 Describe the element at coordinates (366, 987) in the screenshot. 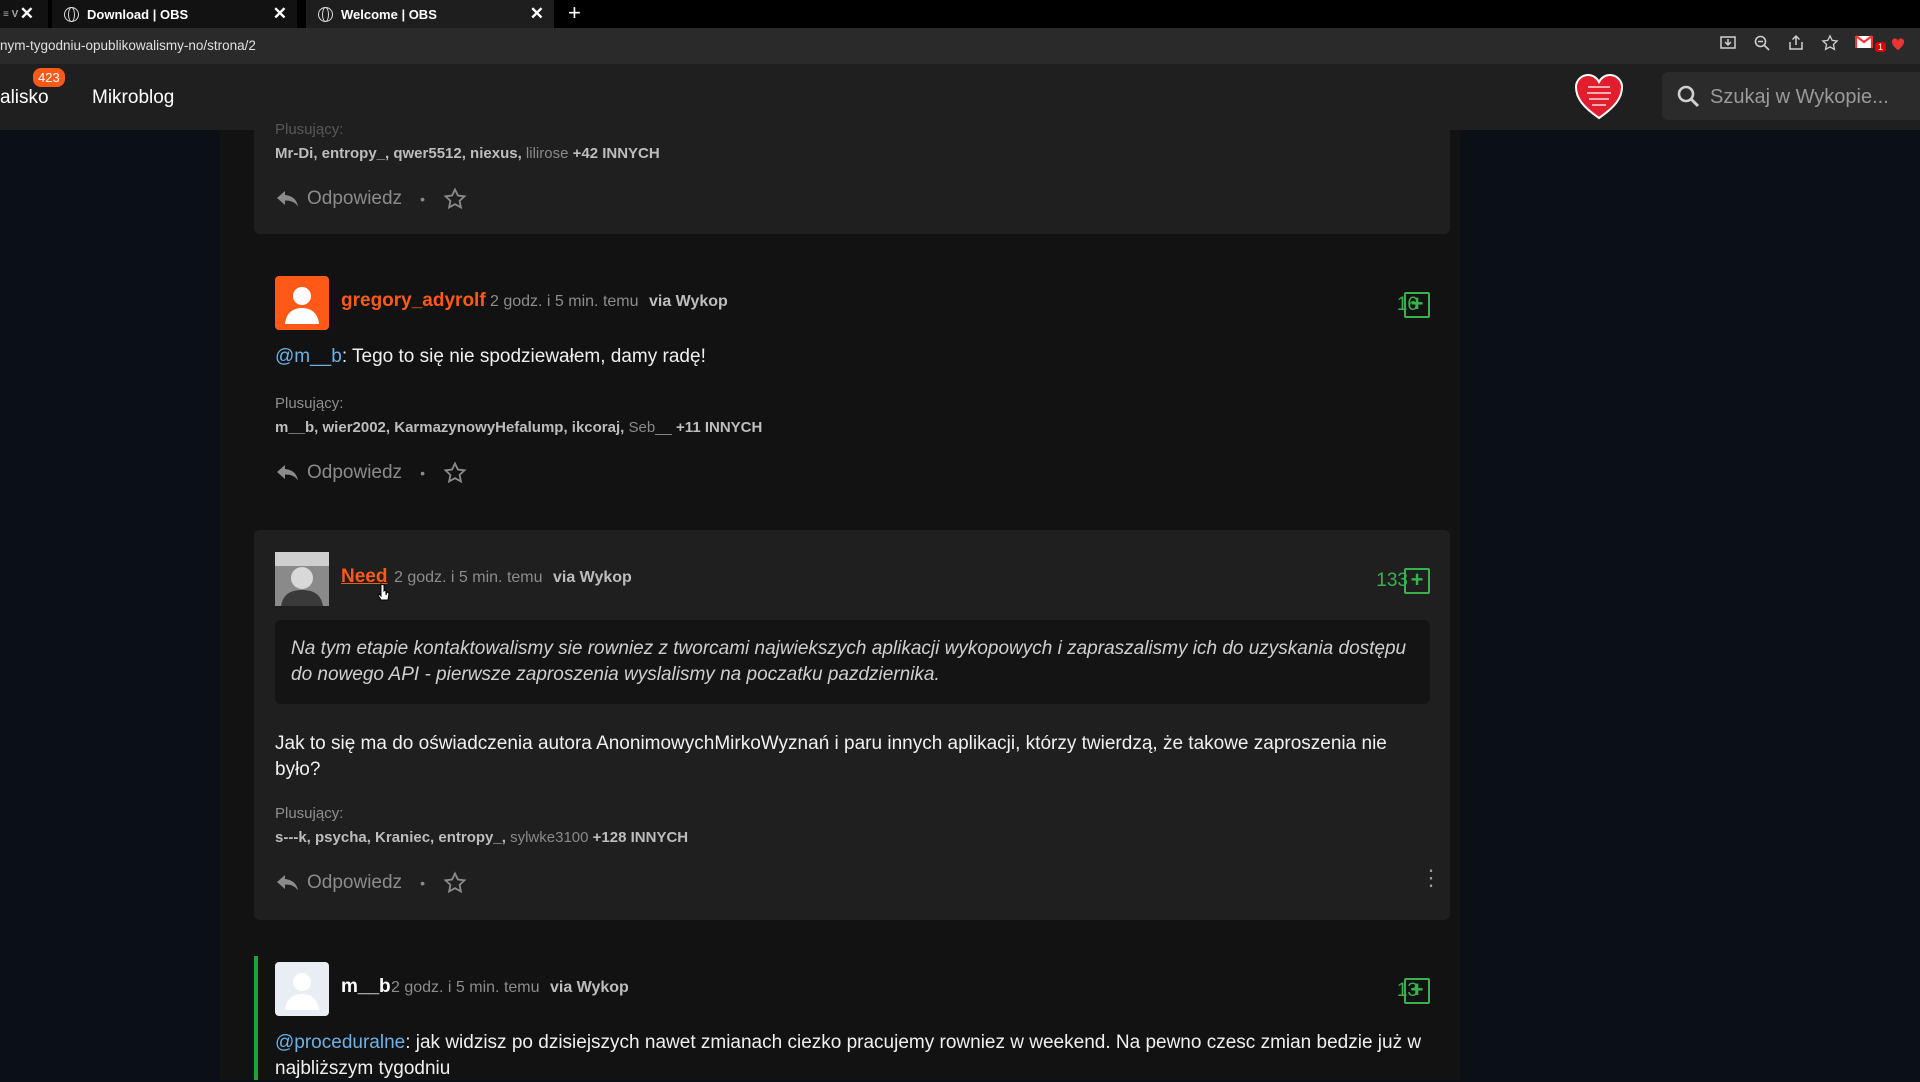

I see `username: m__b` at that location.